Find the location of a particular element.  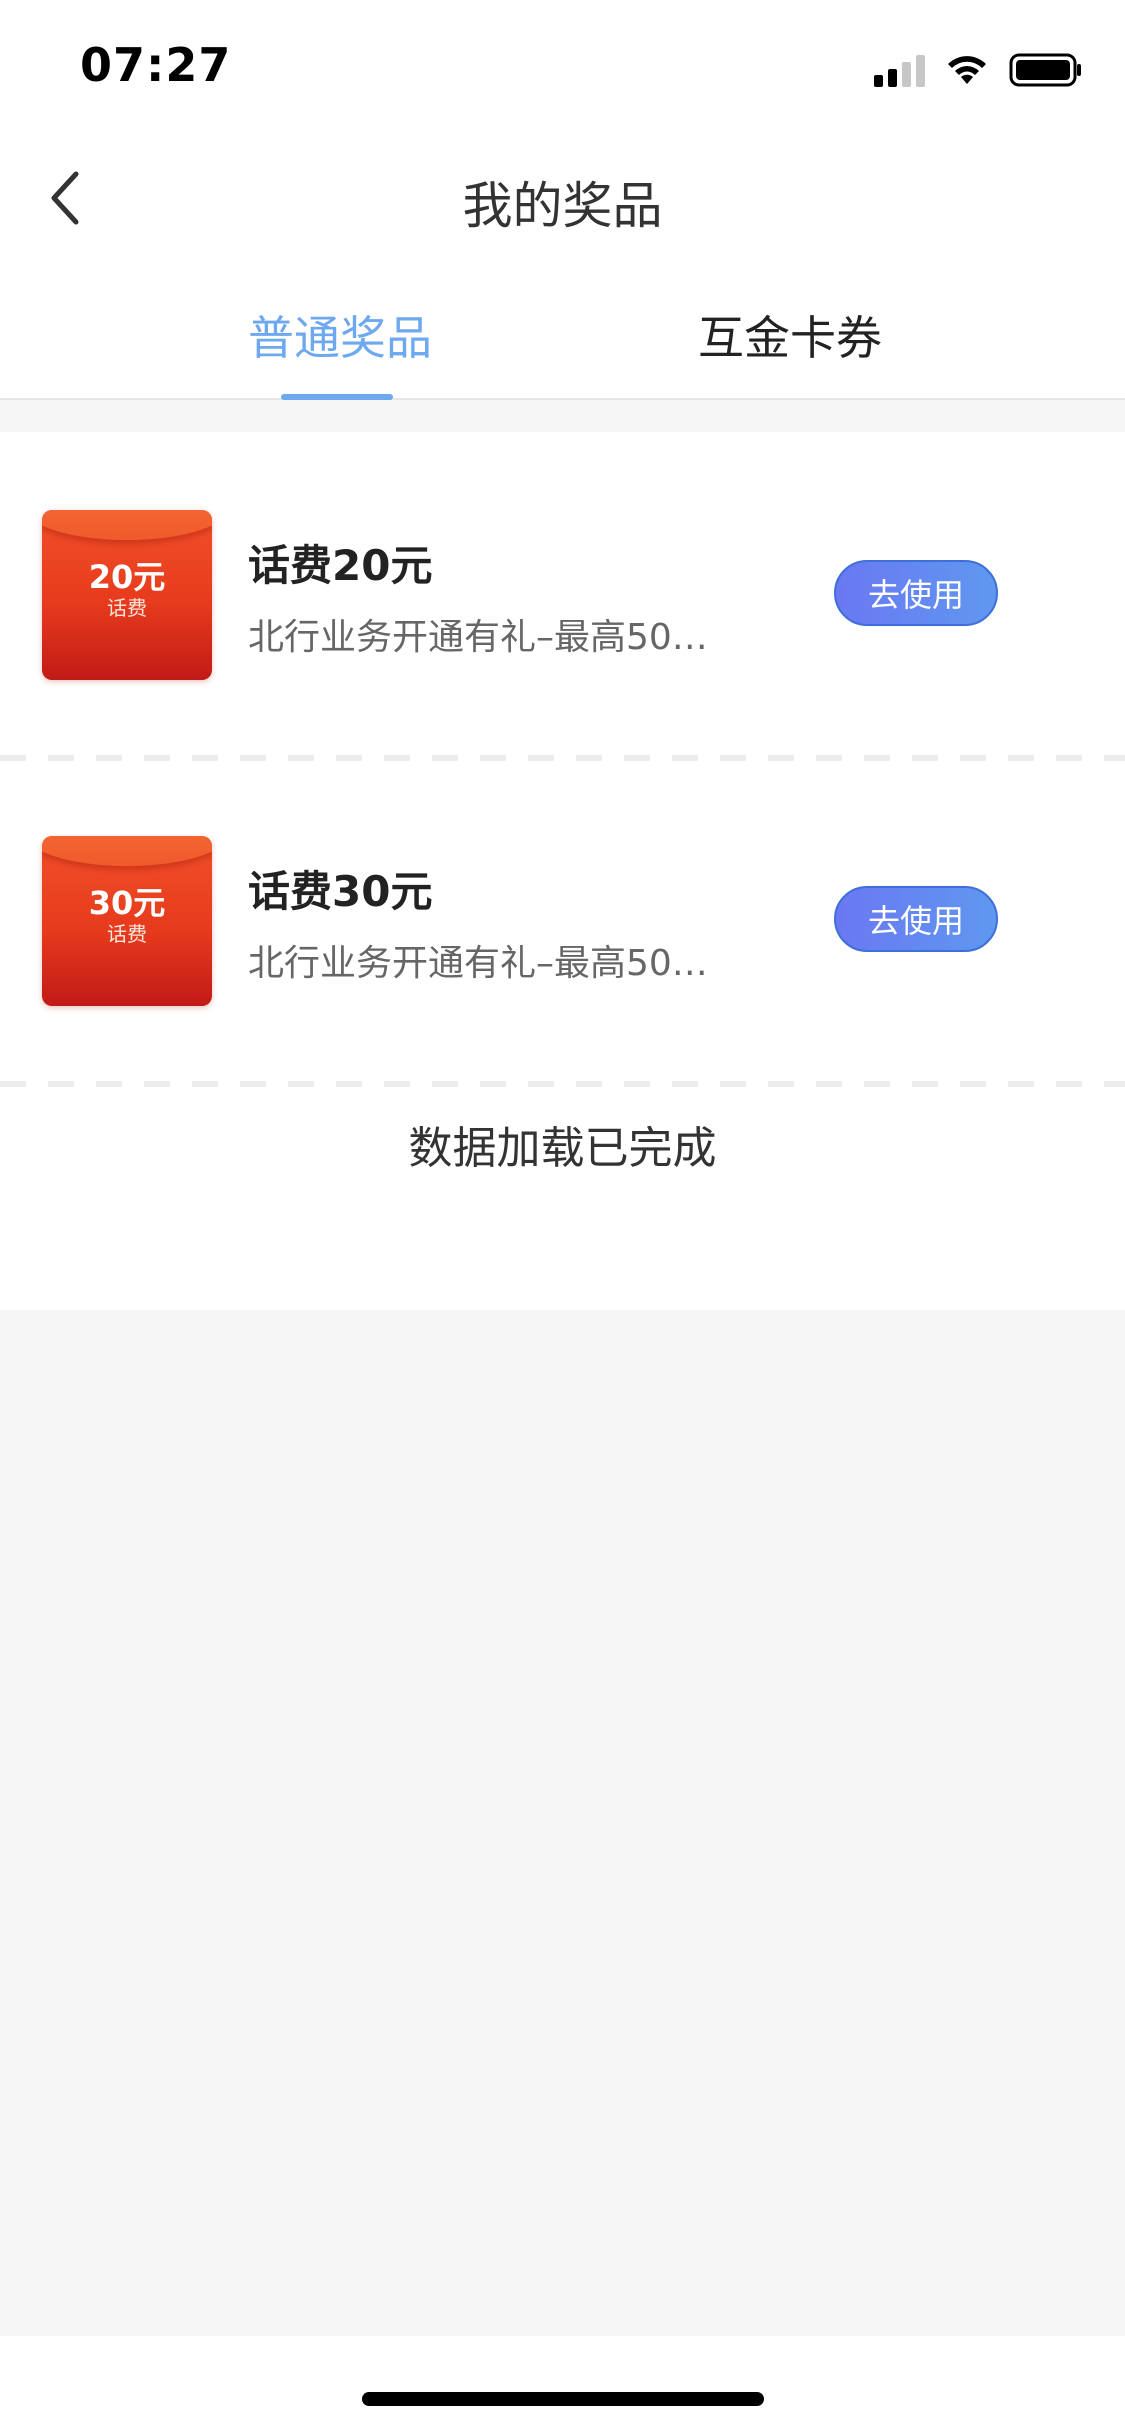

status-time: 07:27 is located at coordinates (156, 65).